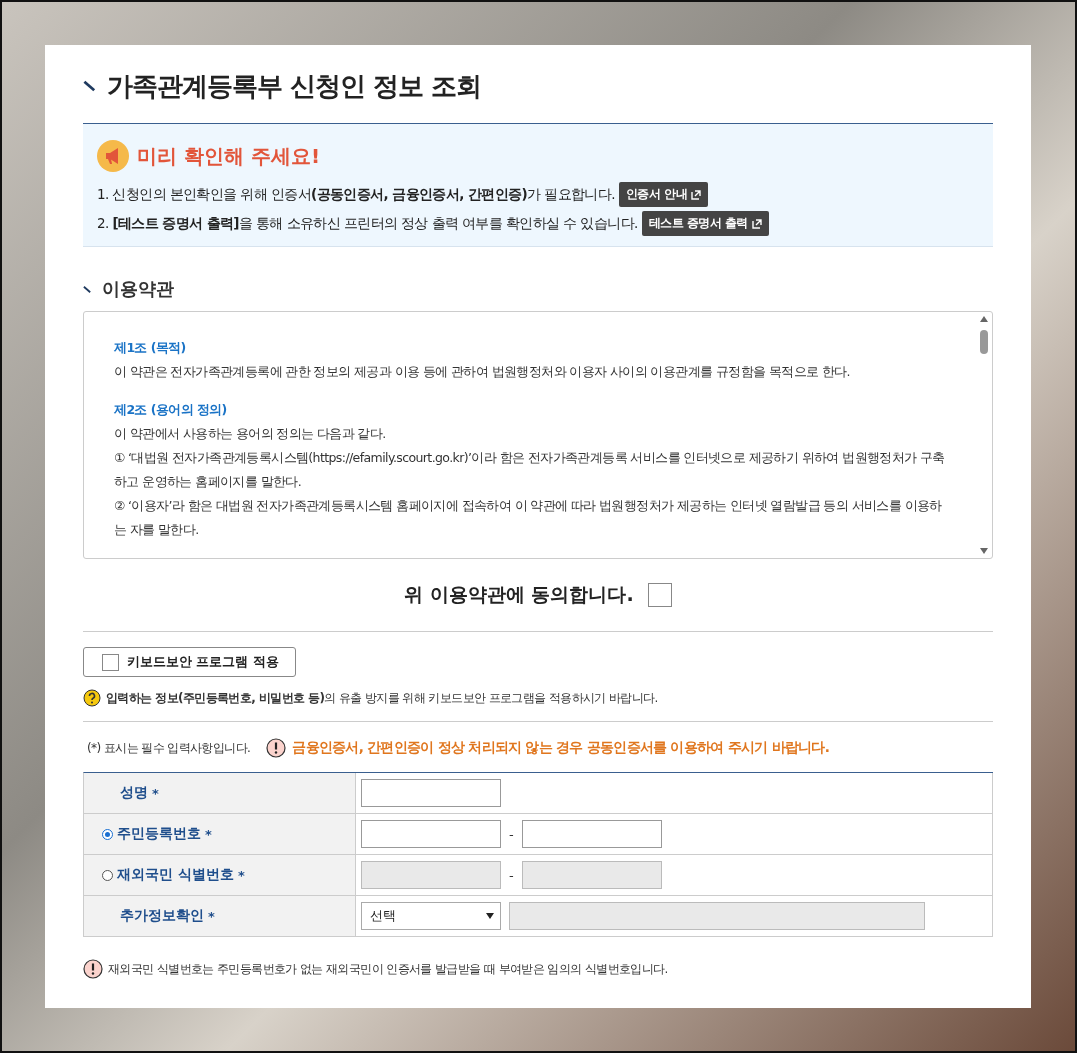 Image resolution: width=1077 pixels, height=1053 pixels. I want to click on scrollbar-thumb, so click(984, 342).